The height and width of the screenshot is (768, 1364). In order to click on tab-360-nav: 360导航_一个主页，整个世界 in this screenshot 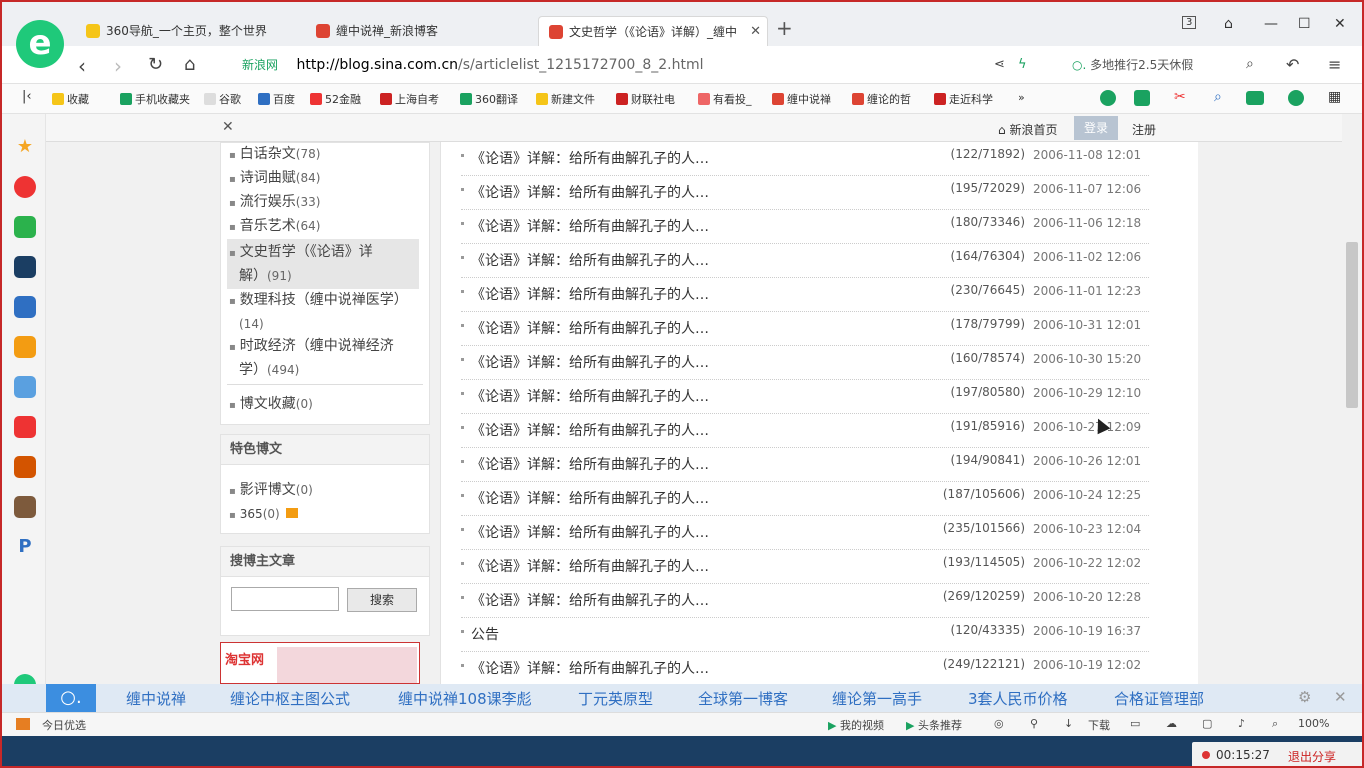, I will do `click(189, 31)`.